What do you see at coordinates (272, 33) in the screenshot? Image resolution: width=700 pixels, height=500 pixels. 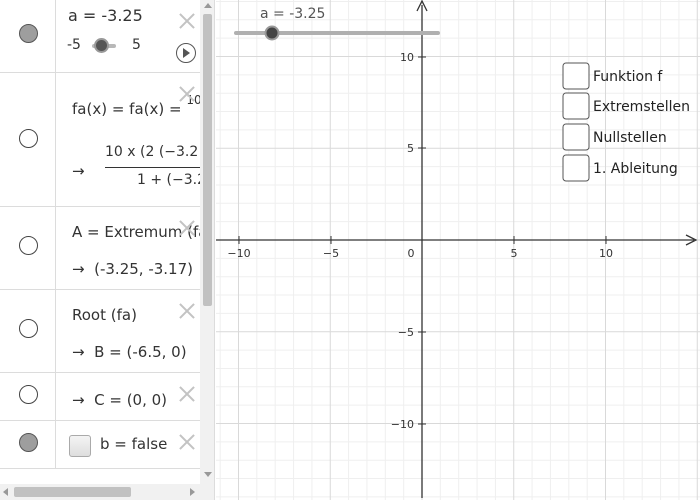 I see `graphics-slider-knob` at bounding box center [272, 33].